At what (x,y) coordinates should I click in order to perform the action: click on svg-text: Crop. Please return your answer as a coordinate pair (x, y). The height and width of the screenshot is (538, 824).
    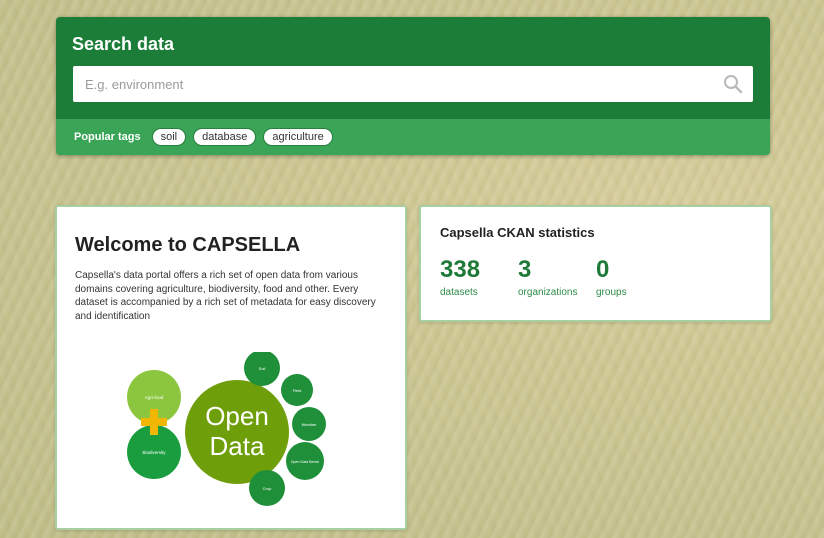
    Looking at the image, I should click on (267, 488).